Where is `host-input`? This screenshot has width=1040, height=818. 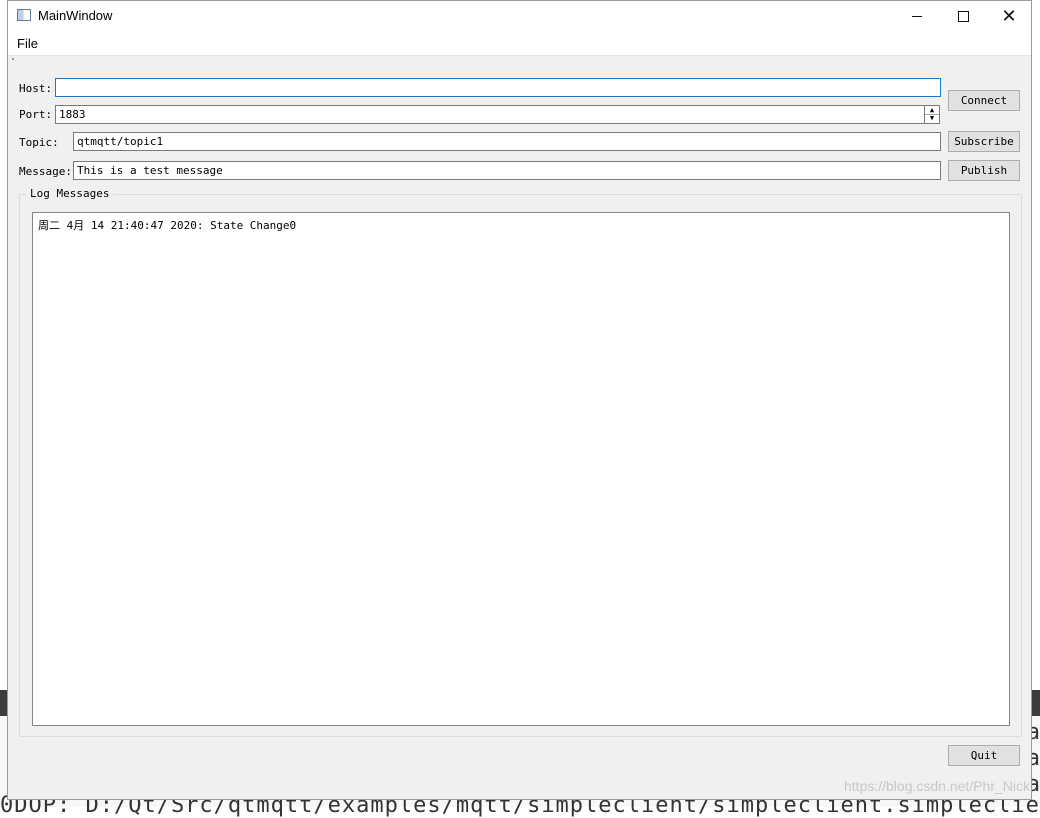 host-input is located at coordinates (498, 87).